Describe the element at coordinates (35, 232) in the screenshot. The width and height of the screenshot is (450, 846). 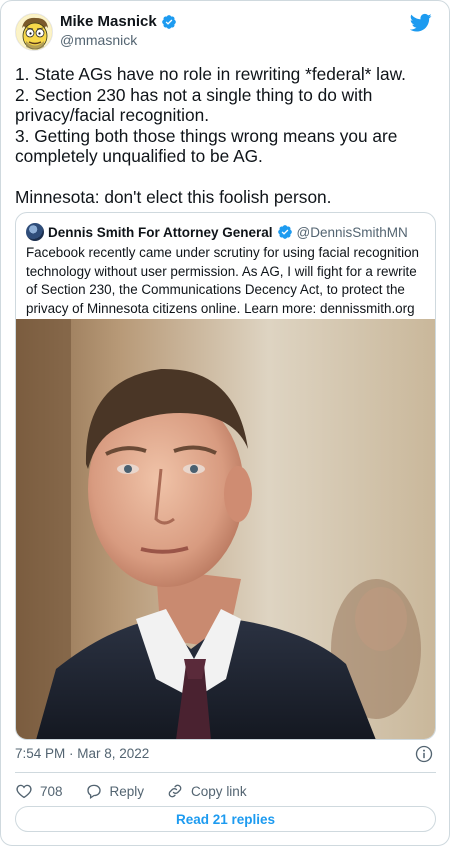
I see `quoted-author-avatar` at that location.